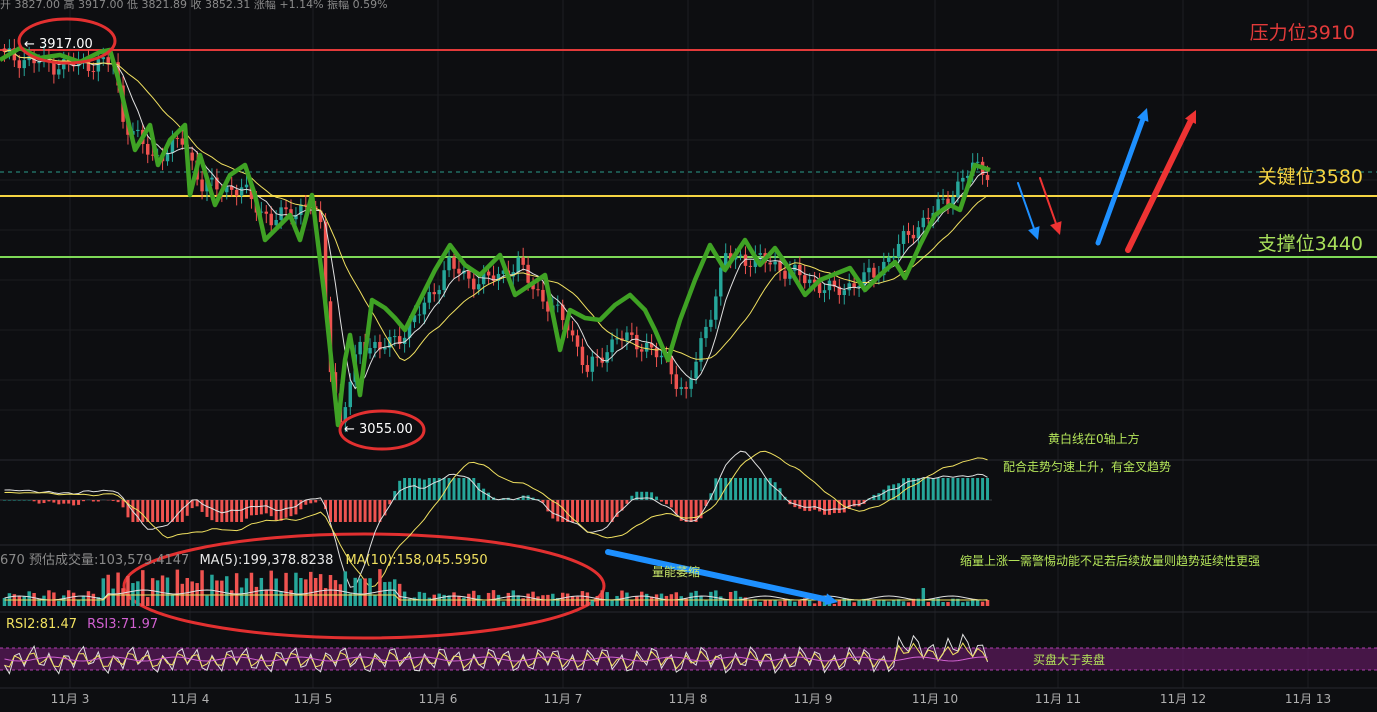 Image resolution: width=1377 pixels, height=712 pixels. Describe the element at coordinates (1310, 244) in the screenshot. I see `support-level-label: 支撑位3440` at that location.